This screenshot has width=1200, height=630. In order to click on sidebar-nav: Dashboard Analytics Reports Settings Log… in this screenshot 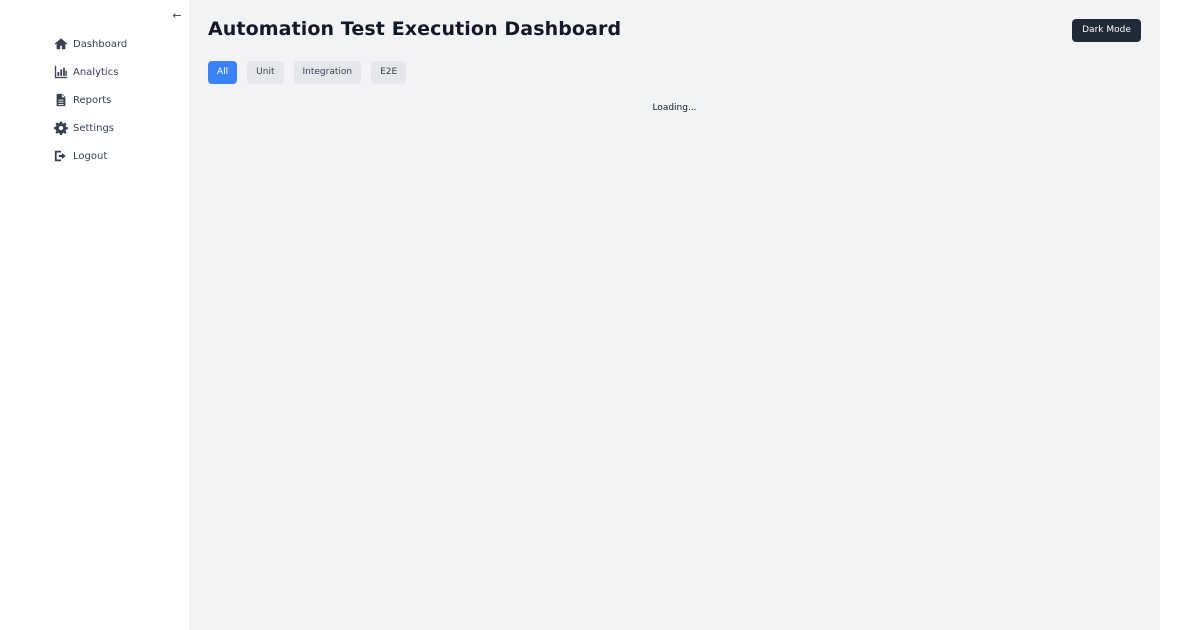, I will do `click(90, 104)`.